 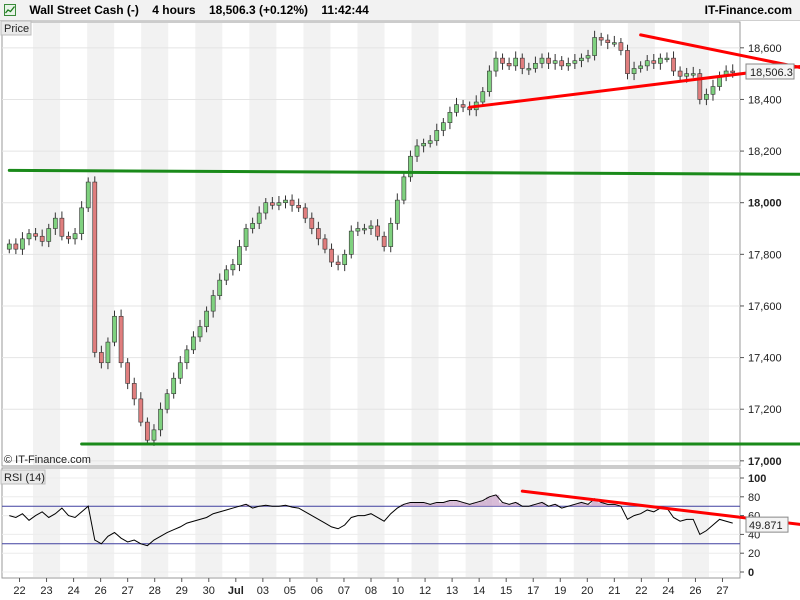 What do you see at coordinates (587, 591) in the screenshot?
I see `x-tick-label: 20` at bounding box center [587, 591].